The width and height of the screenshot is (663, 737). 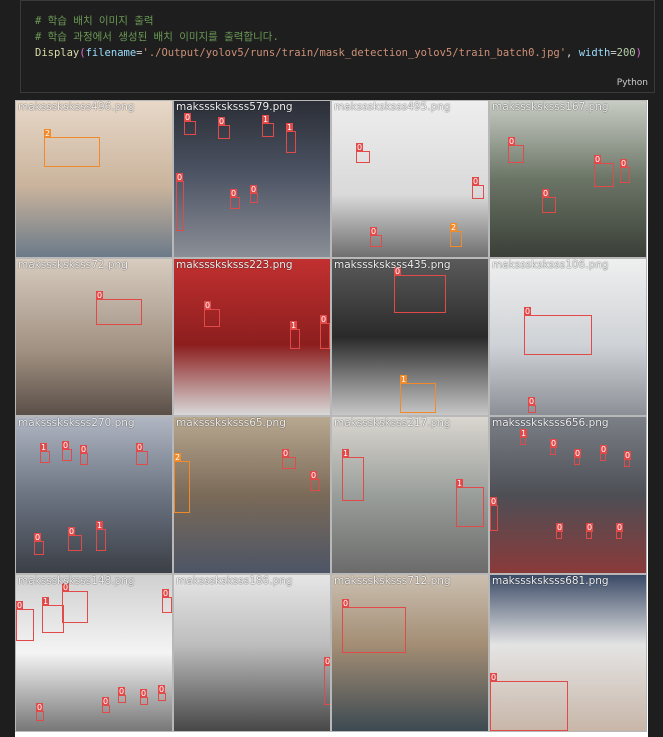 I want to click on batch-tile: 0 0 0 0 maksssksksss167.png, so click(x=568, y=179).